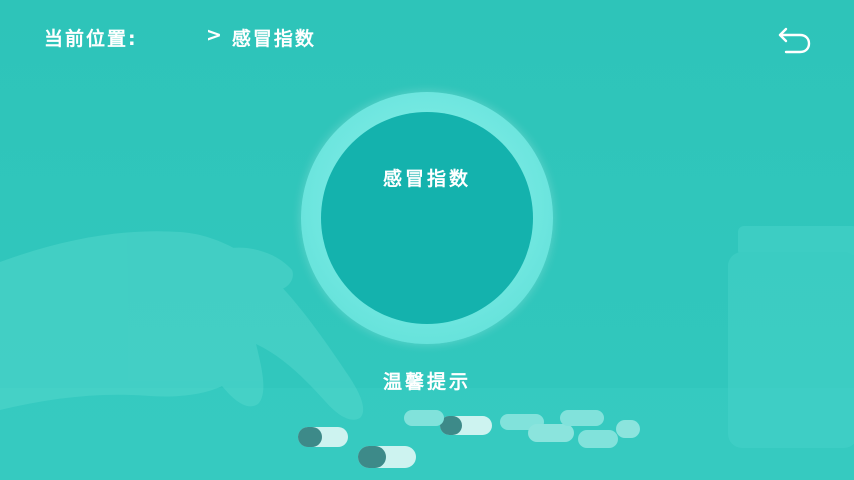  What do you see at coordinates (426, 179) in the screenshot?
I see `dial-title: 感冒指数` at bounding box center [426, 179].